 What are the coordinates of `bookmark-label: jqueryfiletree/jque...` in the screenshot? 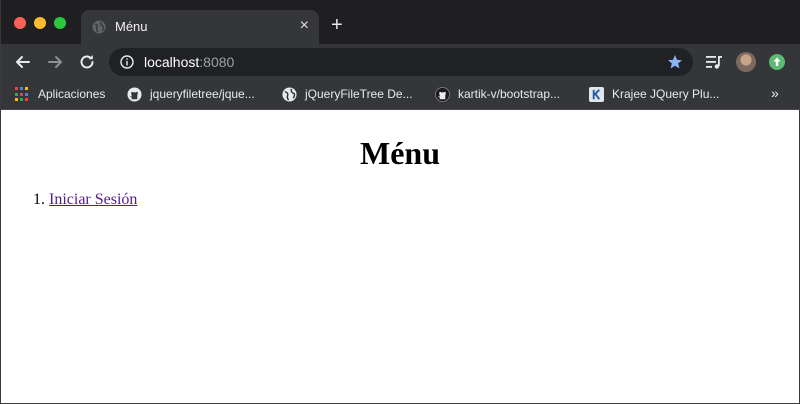 It's located at (202, 94).